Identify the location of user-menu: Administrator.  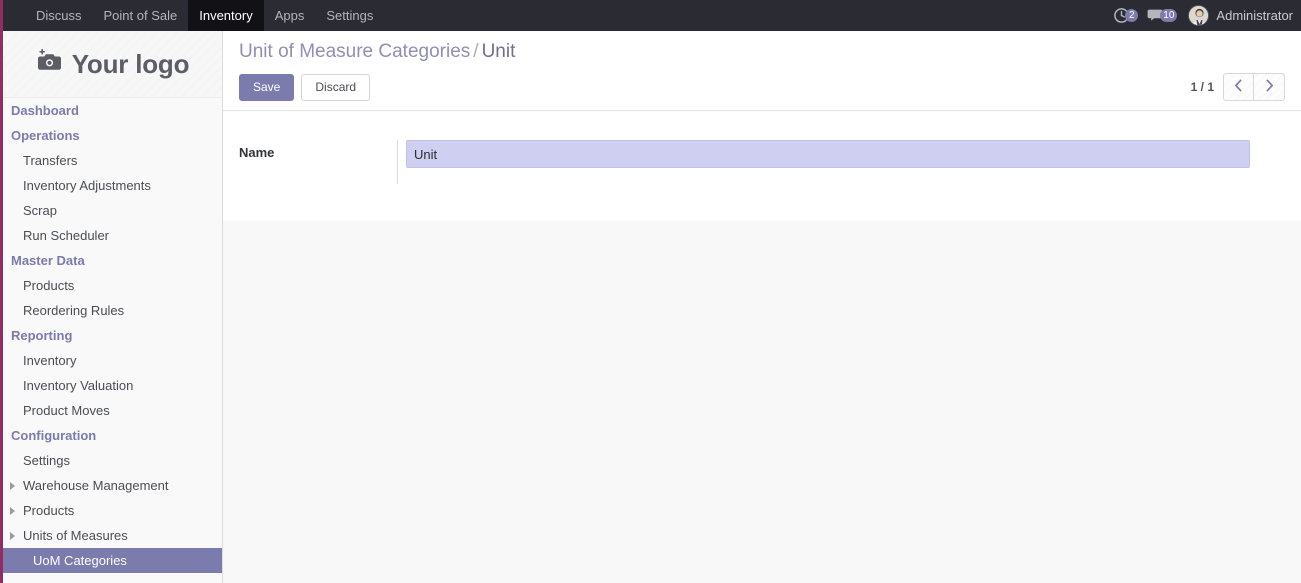
(1239, 15).